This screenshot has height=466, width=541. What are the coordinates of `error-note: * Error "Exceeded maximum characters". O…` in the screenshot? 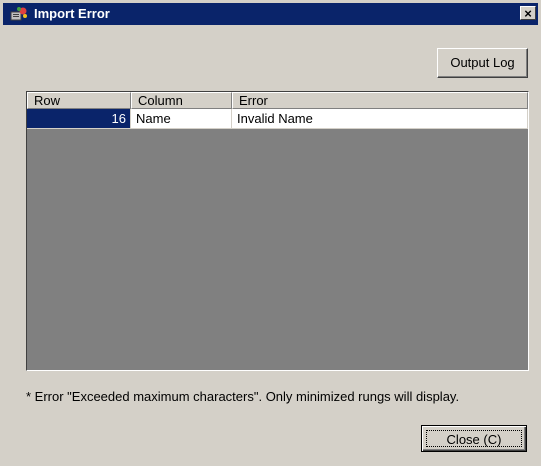 It's located at (243, 396).